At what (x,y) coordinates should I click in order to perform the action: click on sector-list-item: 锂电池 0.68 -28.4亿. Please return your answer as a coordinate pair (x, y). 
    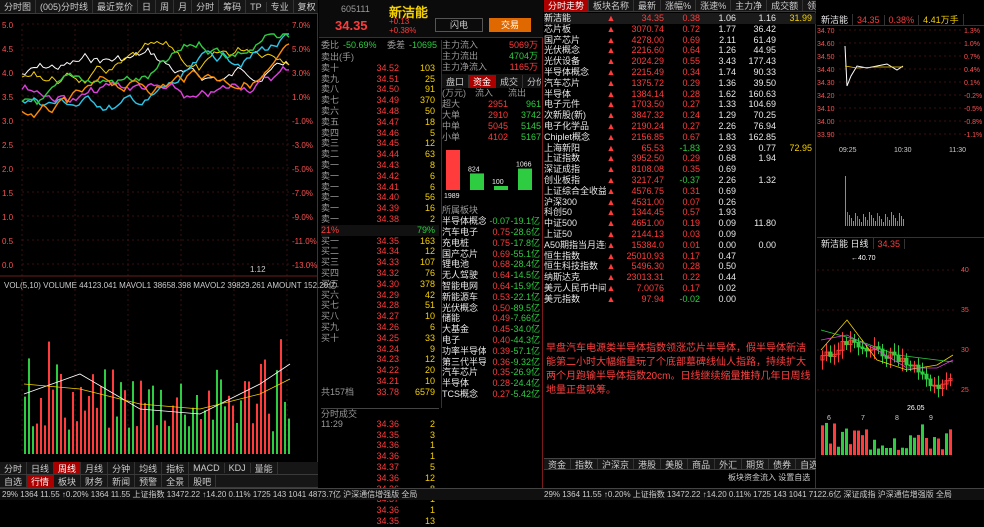
    Looking at the image, I should click on (491, 264).